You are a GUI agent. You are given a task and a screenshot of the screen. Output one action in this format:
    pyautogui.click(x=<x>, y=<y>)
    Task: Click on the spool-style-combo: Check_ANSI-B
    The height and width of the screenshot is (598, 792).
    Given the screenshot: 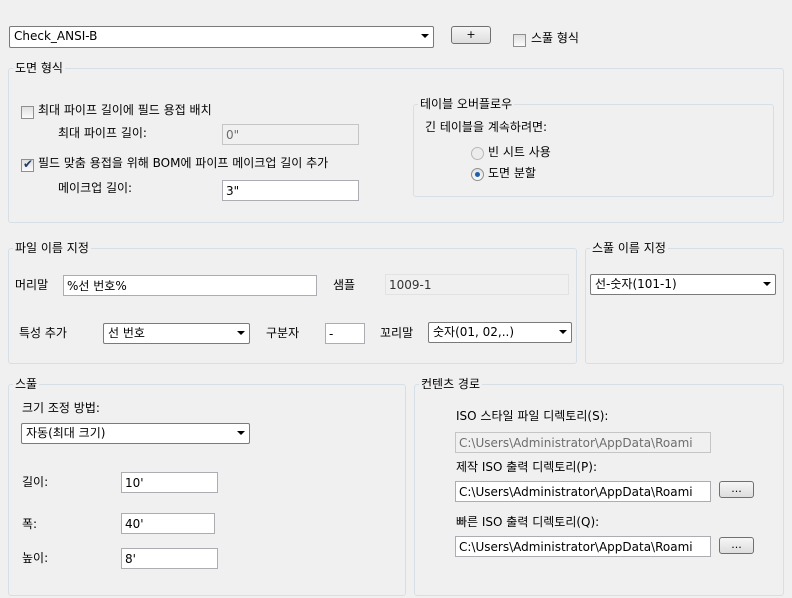 What is the action you would take?
    pyautogui.click(x=221, y=37)
    